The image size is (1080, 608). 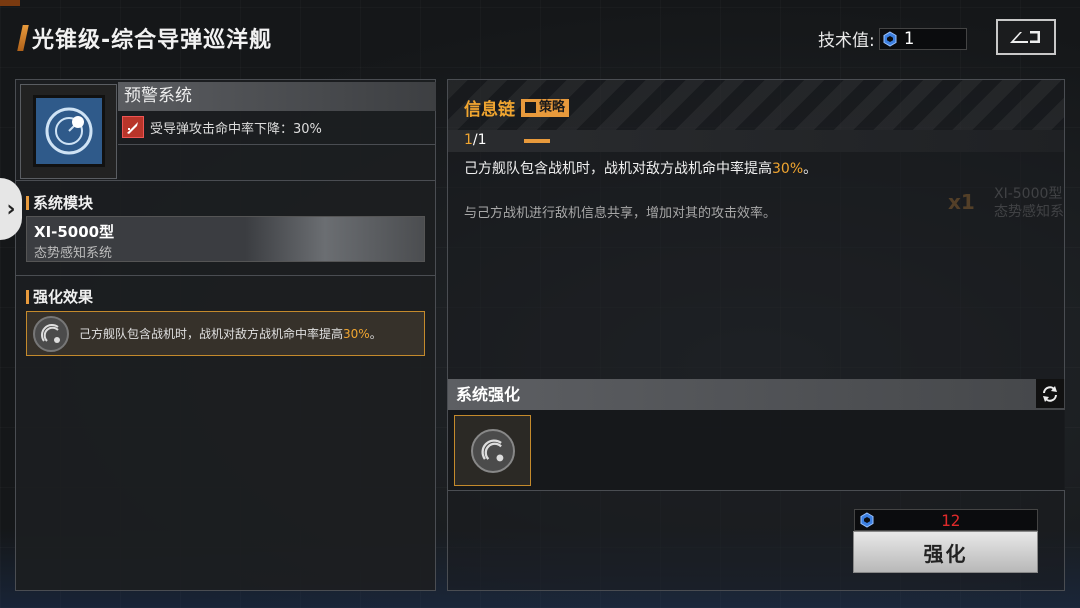 What do you see at coordinates (537, 141) in the screenshot?
I see `level-bar` at bounding box center [537, 141].